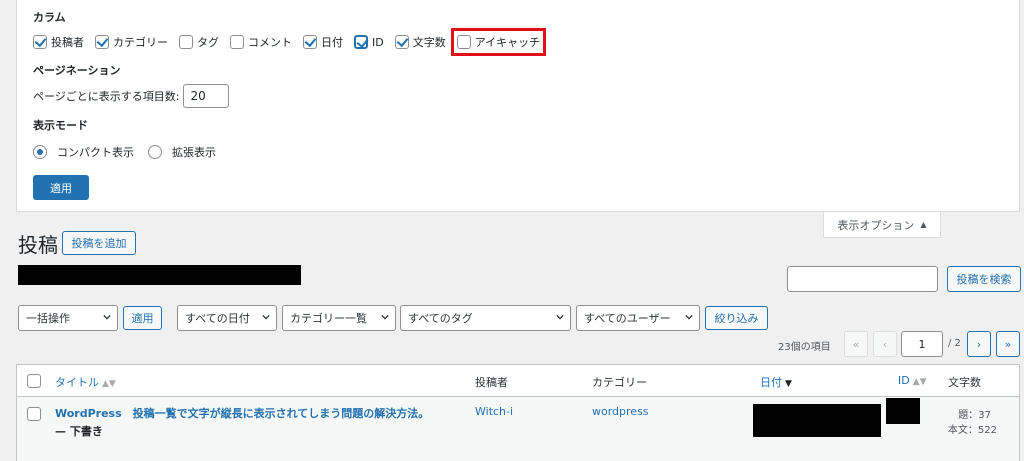  Describe the element at coordinates (205, 96) in the screenshot. I see `per-page-input` at that location.